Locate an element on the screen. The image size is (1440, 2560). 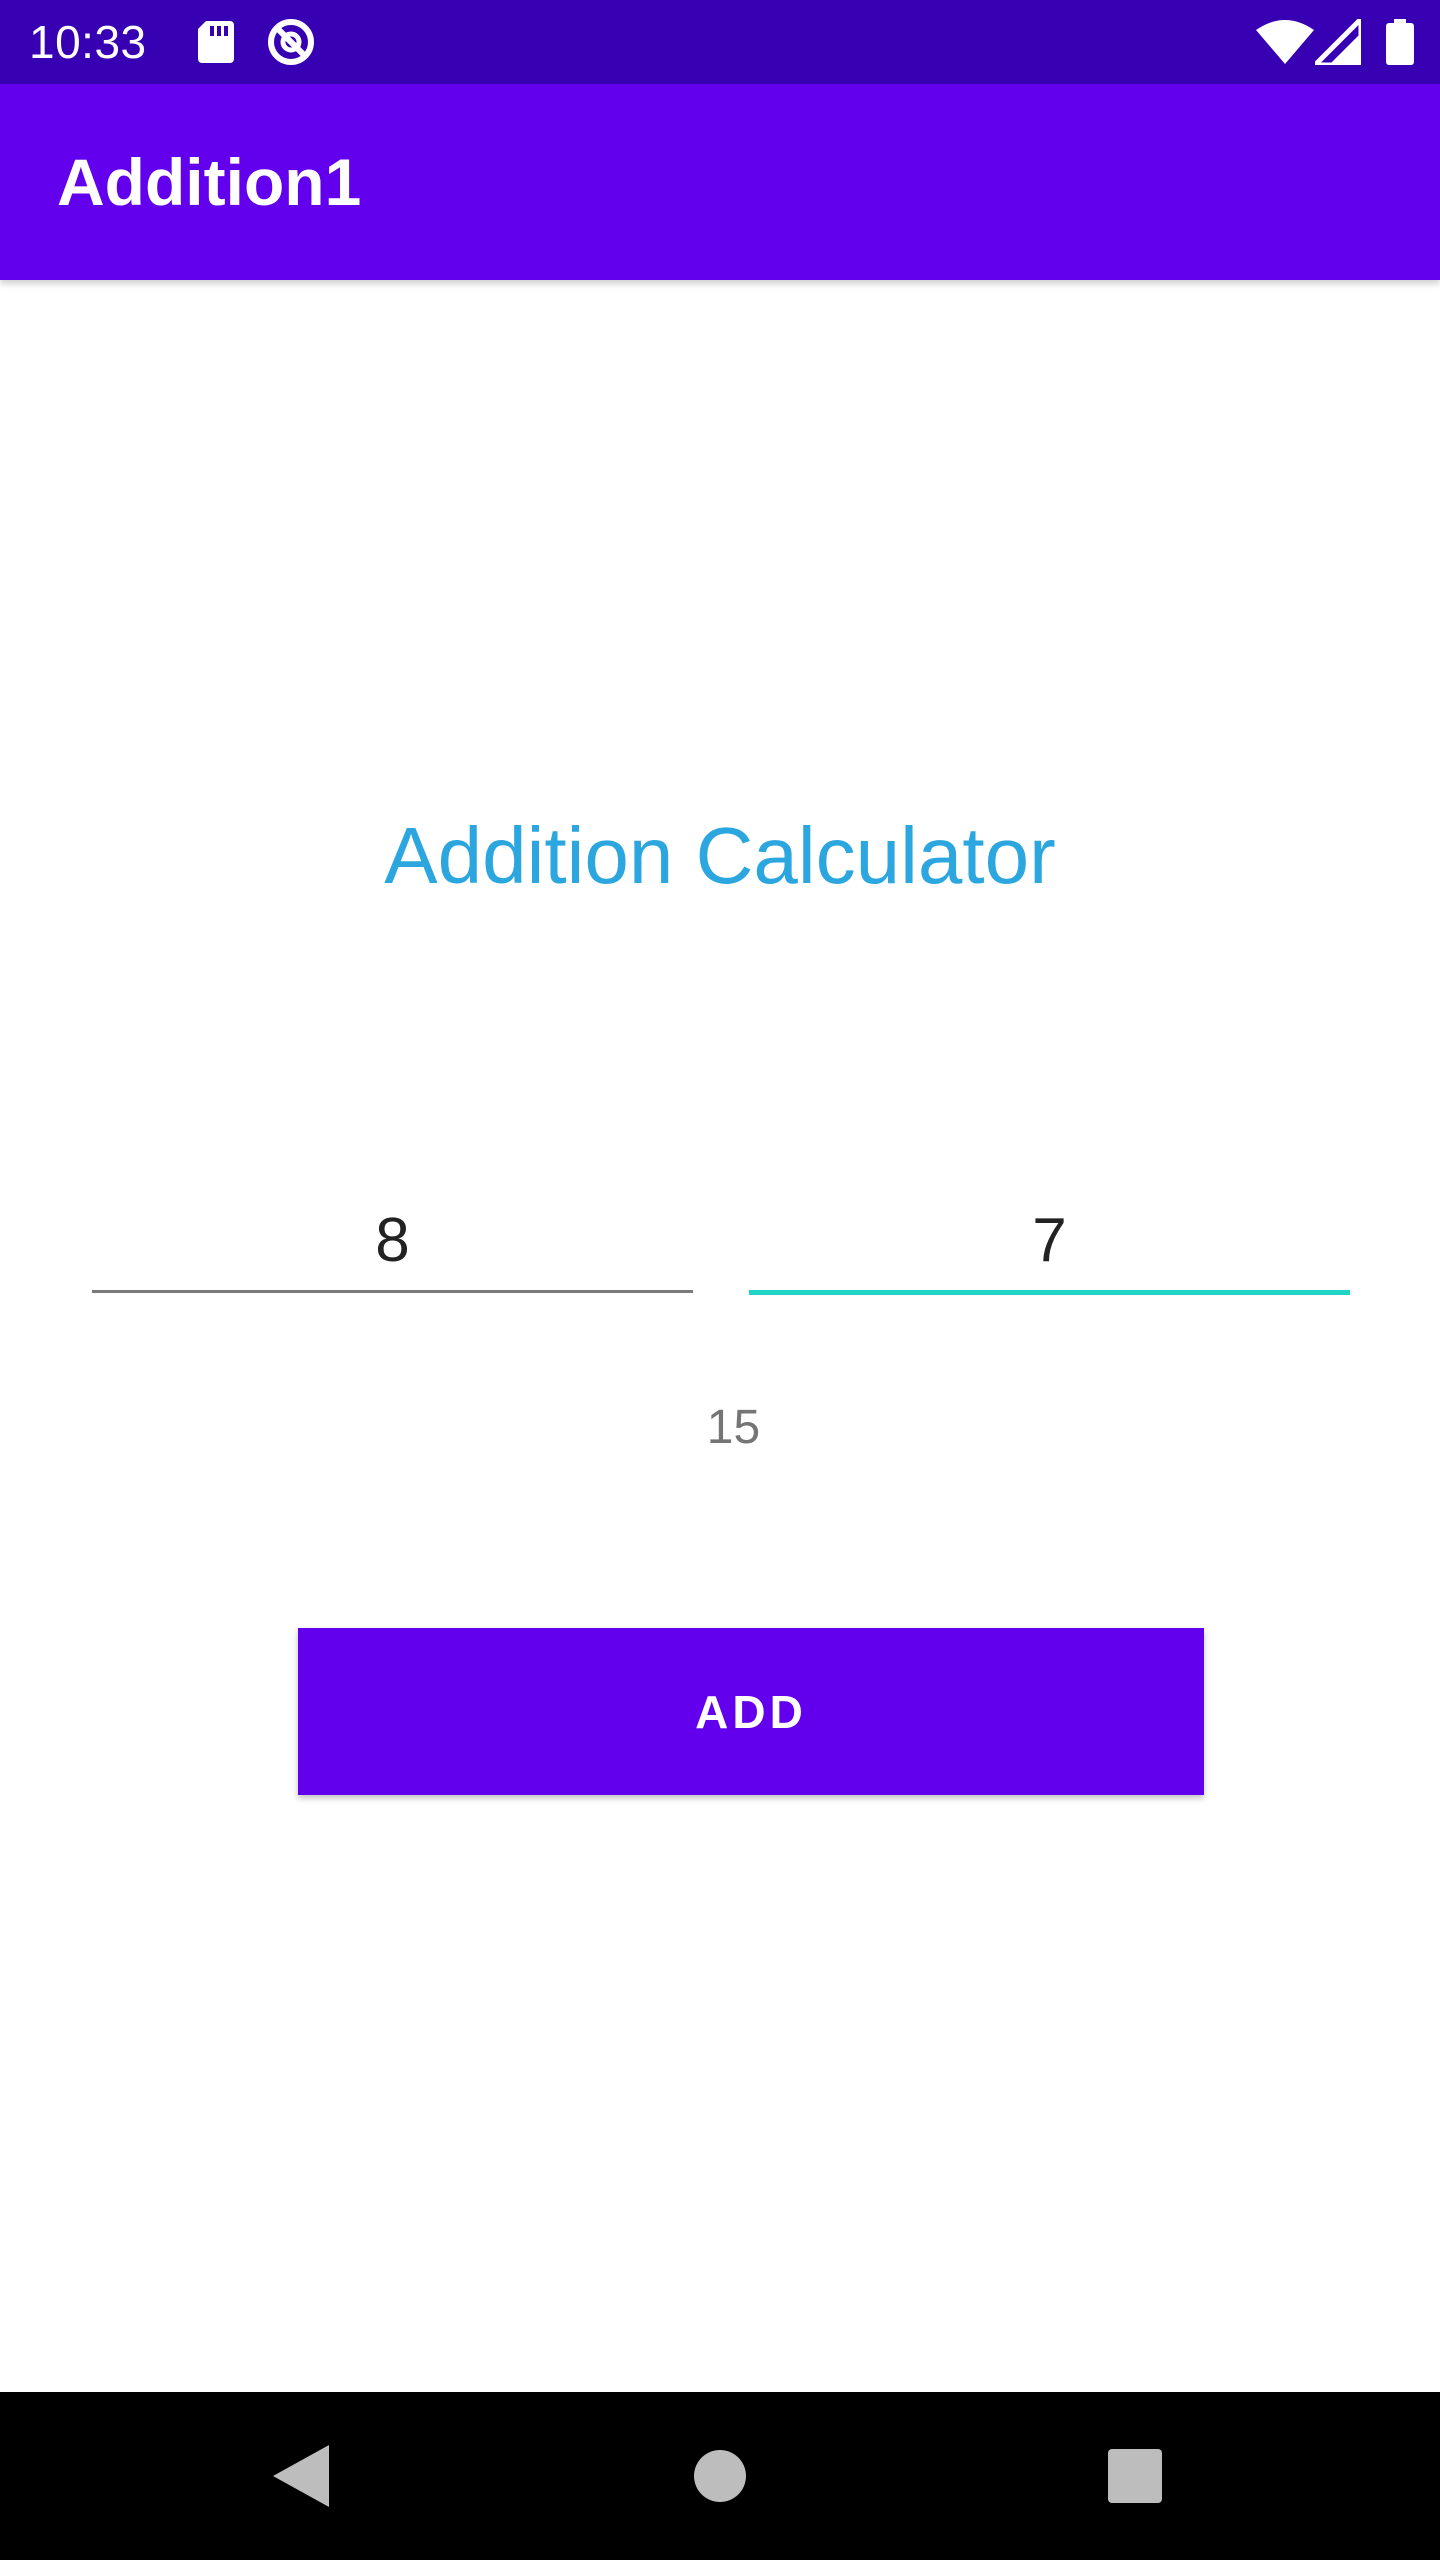
first-number-field is located at coordinates (392, 1241).